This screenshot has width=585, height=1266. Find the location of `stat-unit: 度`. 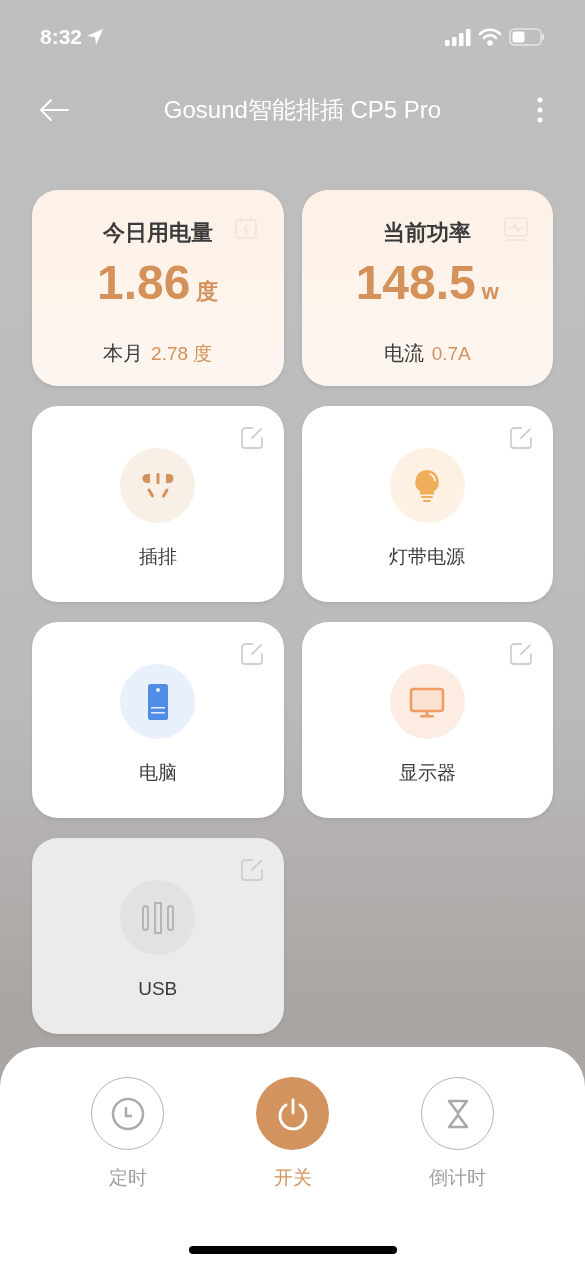

stat-unit: 度 is located at coordinates (207, 292).